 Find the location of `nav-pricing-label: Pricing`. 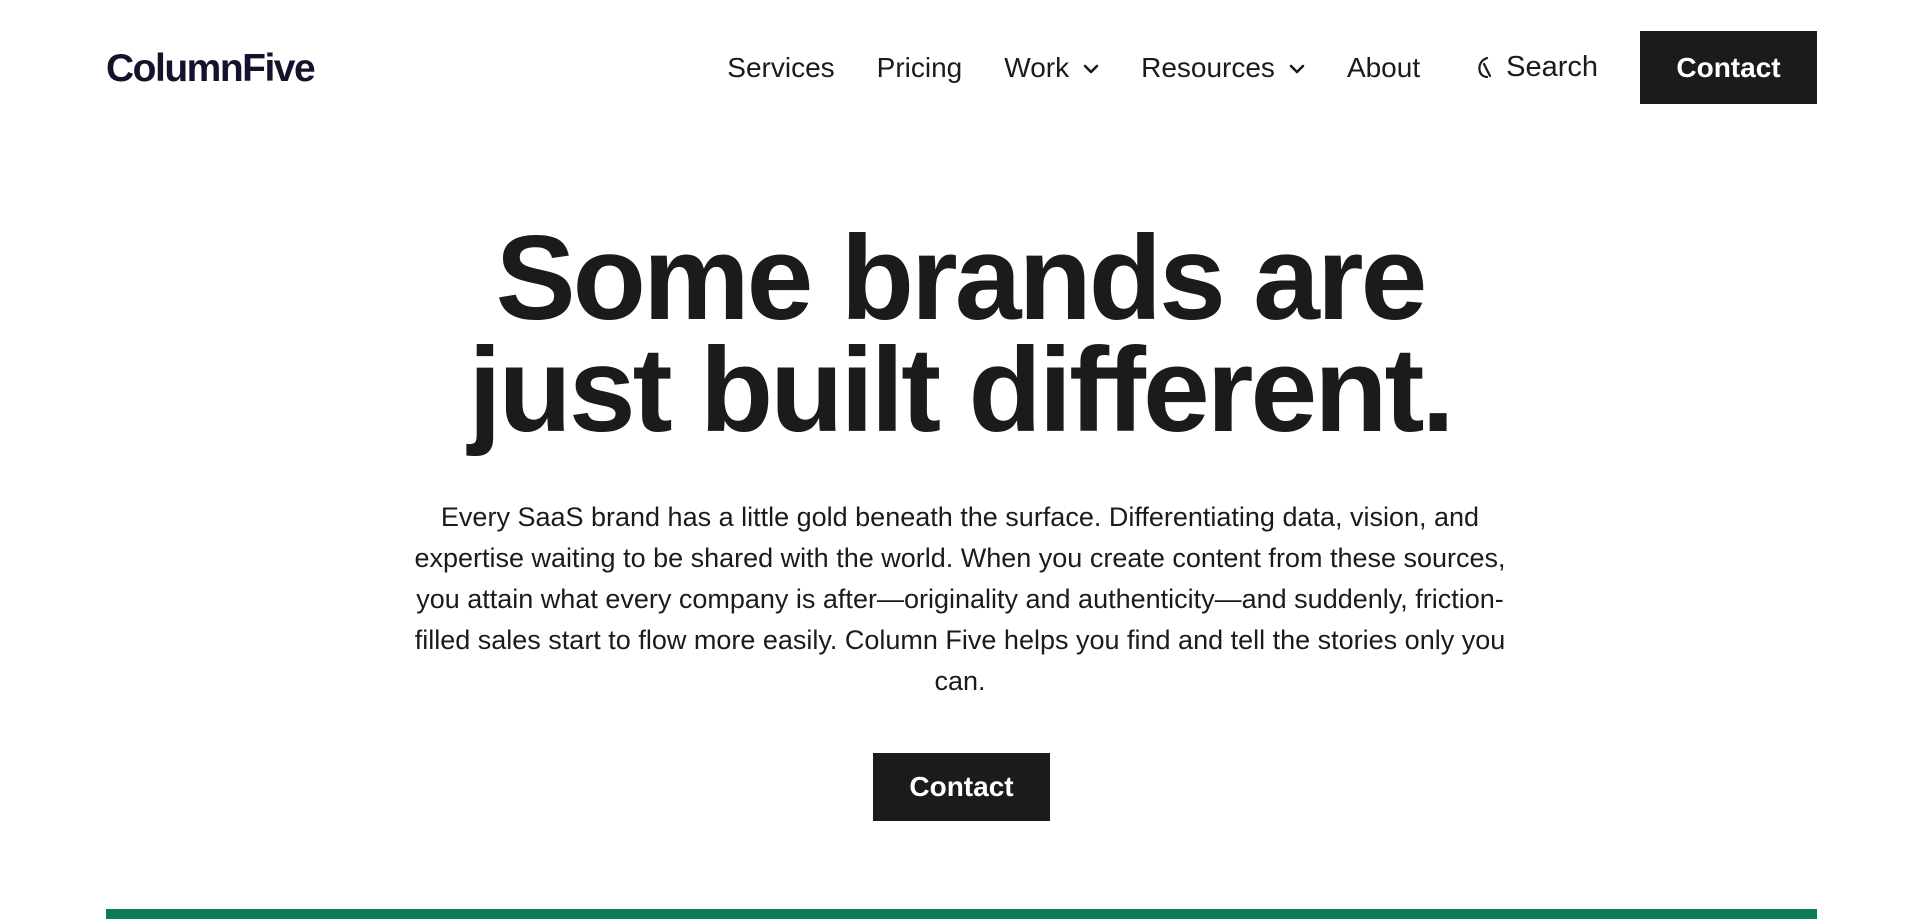

nav-pricing-label: Pricing is located at coordinates (919, 67).